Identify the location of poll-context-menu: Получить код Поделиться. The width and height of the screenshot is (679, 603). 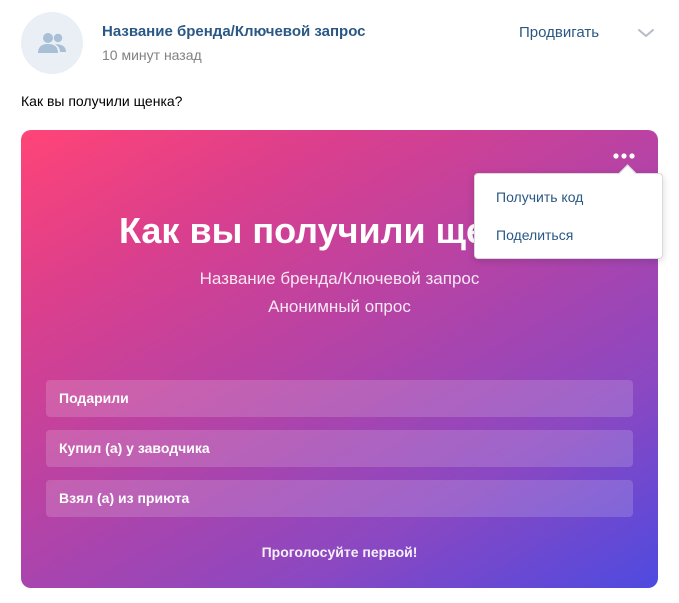
(568, 211).